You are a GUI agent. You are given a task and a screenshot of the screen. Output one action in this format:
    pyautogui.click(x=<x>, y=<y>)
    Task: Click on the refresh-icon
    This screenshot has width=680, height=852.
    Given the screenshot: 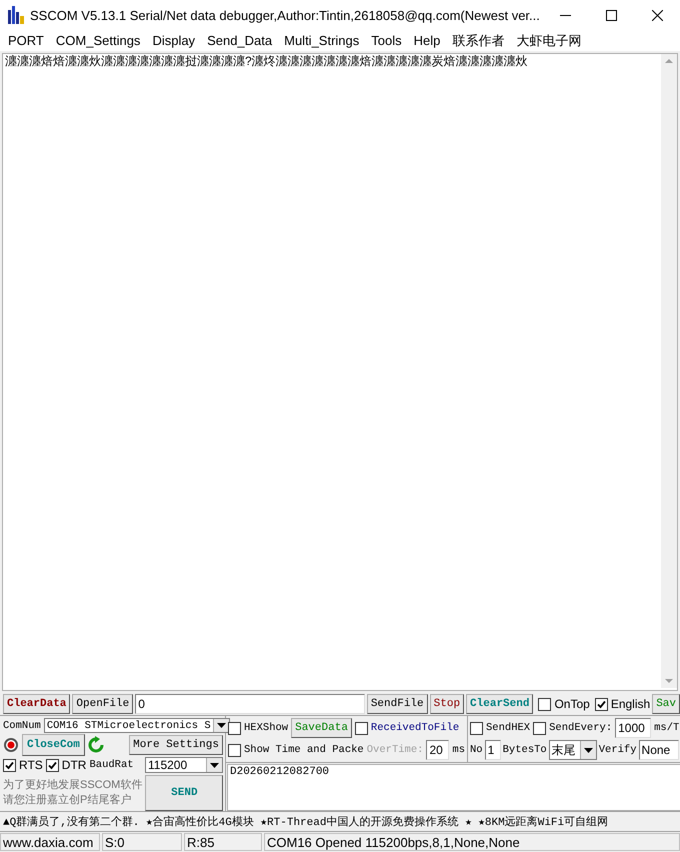 What is the action you would take?
    pyautogui.click(x=96, y=745)
    